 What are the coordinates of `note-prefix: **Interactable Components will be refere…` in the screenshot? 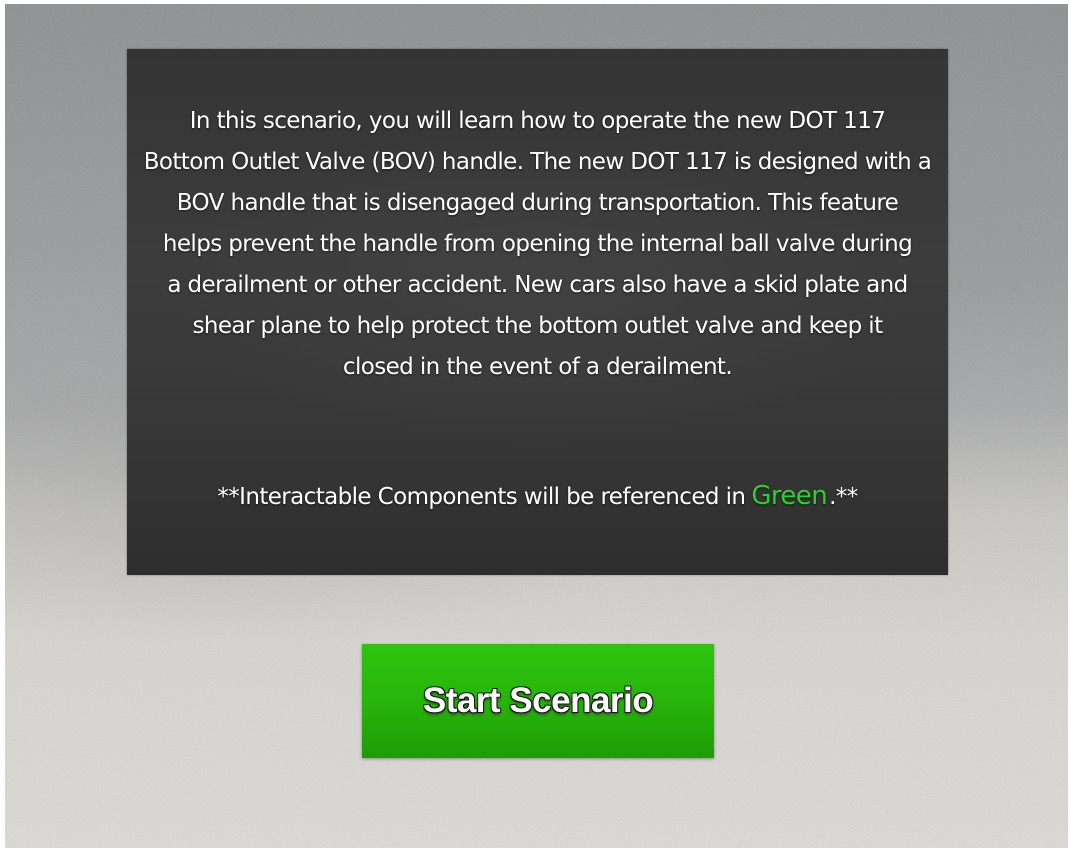 It's located at (481, 497).